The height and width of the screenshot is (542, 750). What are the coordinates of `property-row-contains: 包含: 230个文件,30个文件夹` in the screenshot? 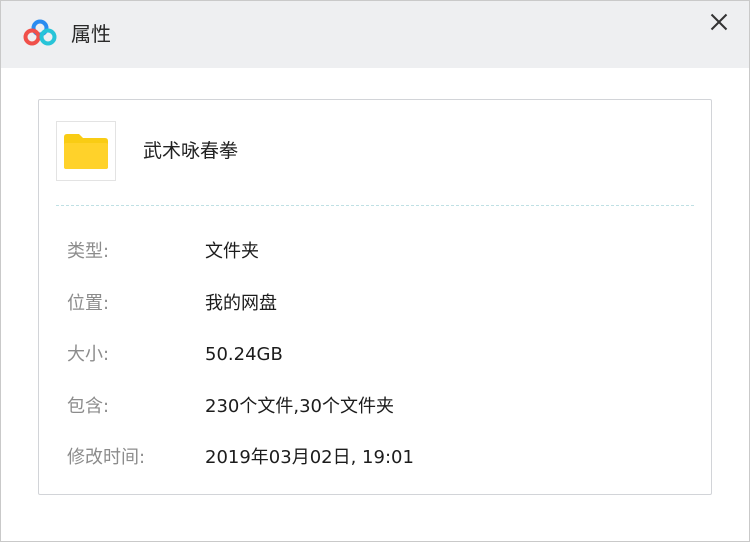 It's located at (377, 407).